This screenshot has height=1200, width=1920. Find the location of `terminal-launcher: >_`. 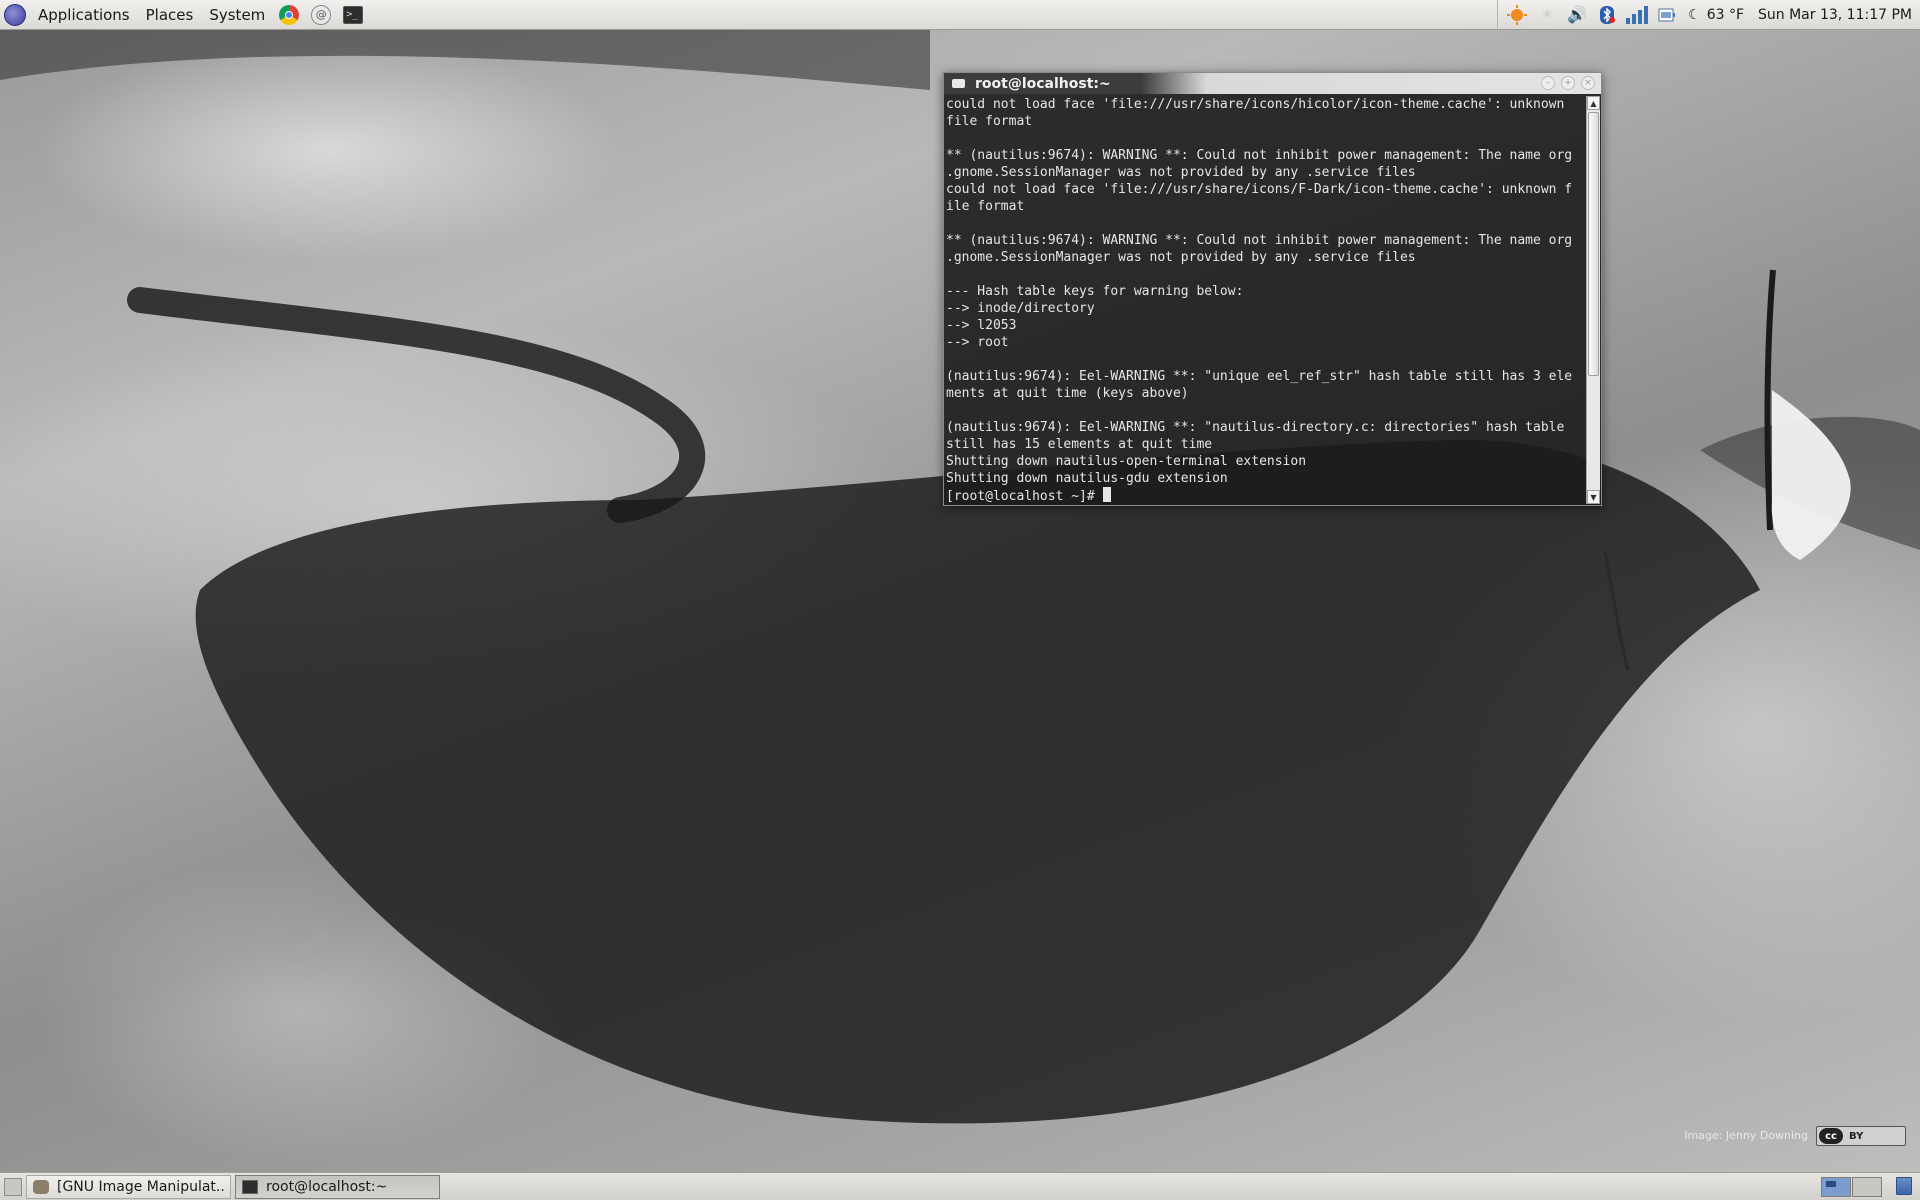

terminal-launcher: >_ is located at coordinates (353, 15).